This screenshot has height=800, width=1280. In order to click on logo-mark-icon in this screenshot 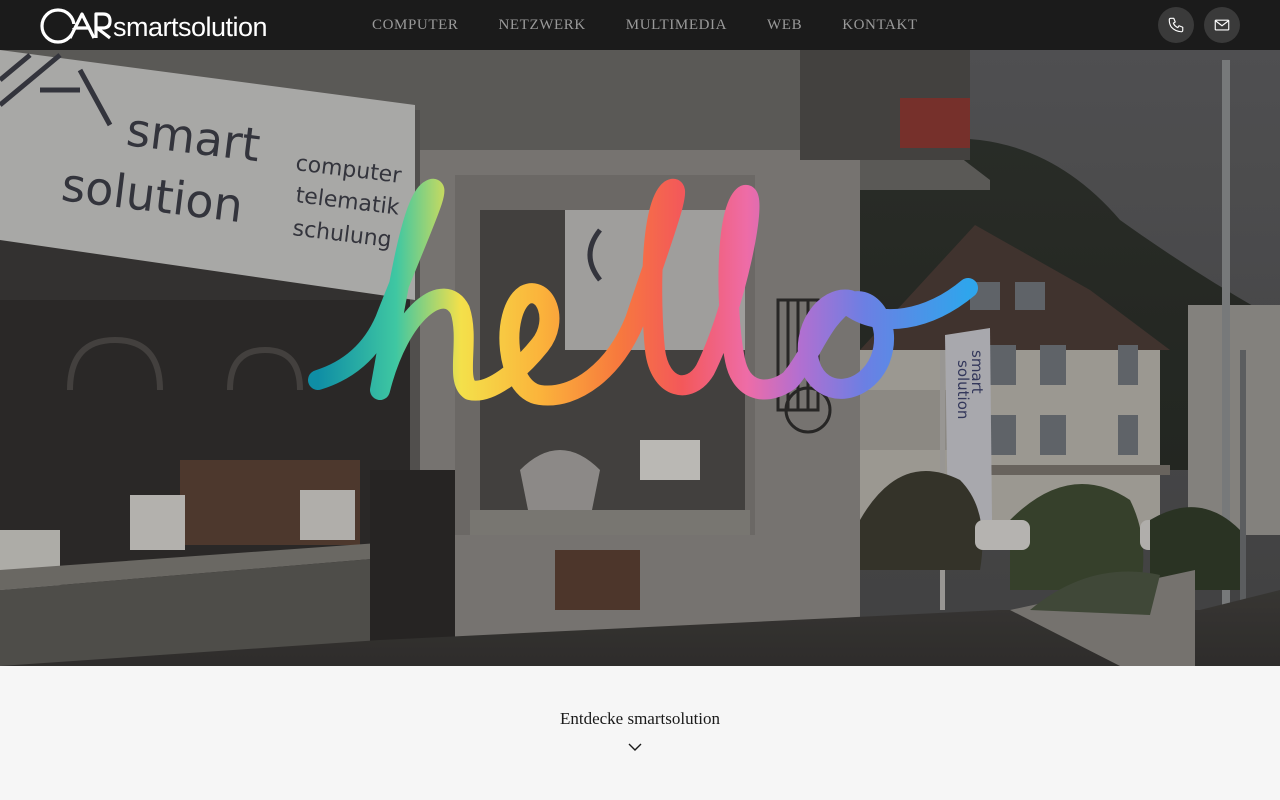, I will do `click(76, 26)`.